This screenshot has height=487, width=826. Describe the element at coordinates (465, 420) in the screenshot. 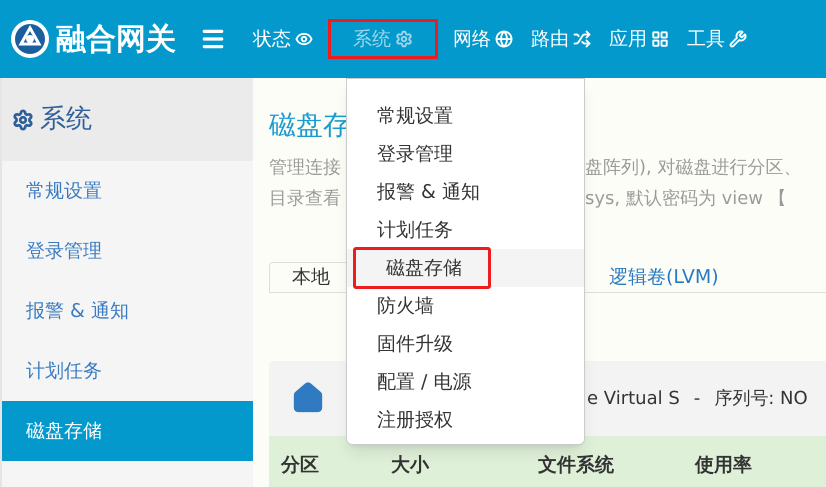

I see `menu-item: 注册授权` at that location.